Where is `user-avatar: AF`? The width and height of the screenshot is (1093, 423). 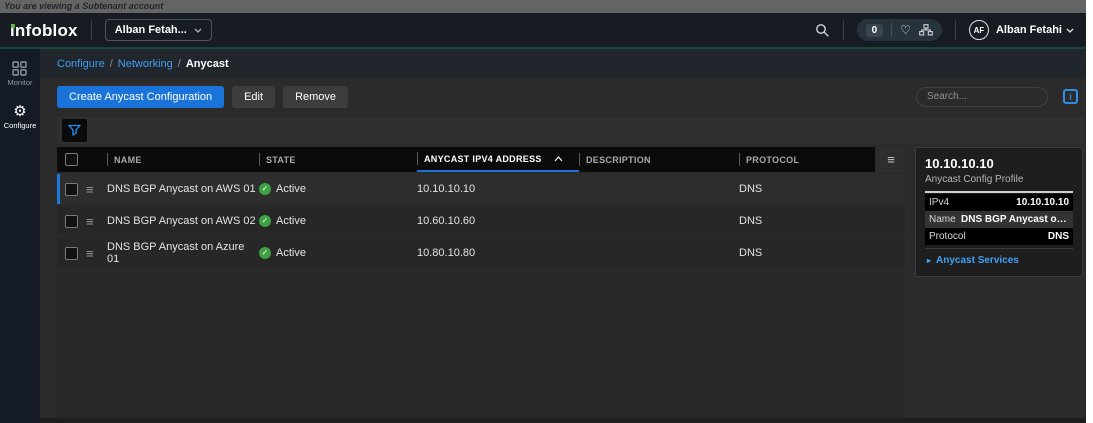
user-avatar: AF is located at coordinates (978, 30).